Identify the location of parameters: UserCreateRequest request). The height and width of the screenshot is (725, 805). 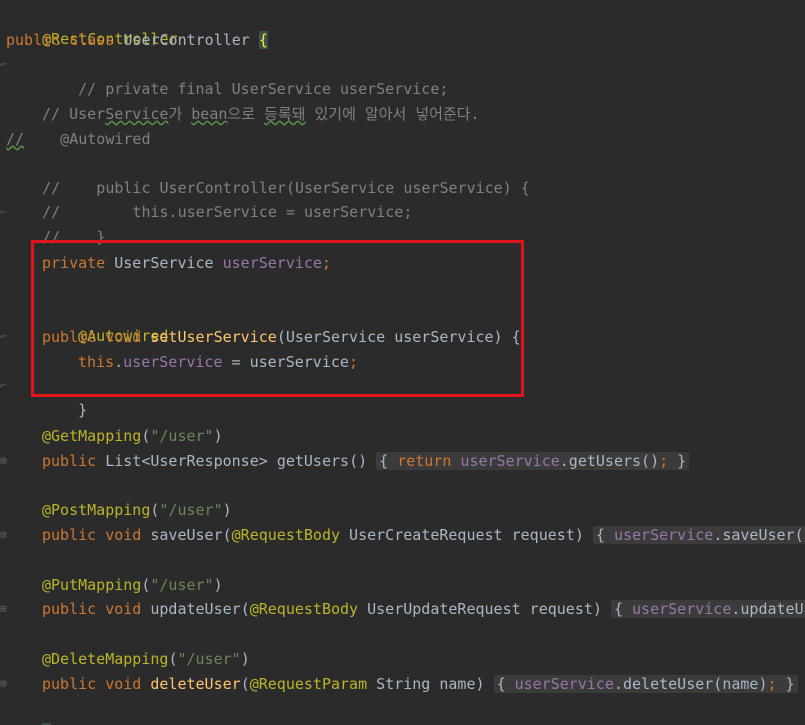
(466, 535).